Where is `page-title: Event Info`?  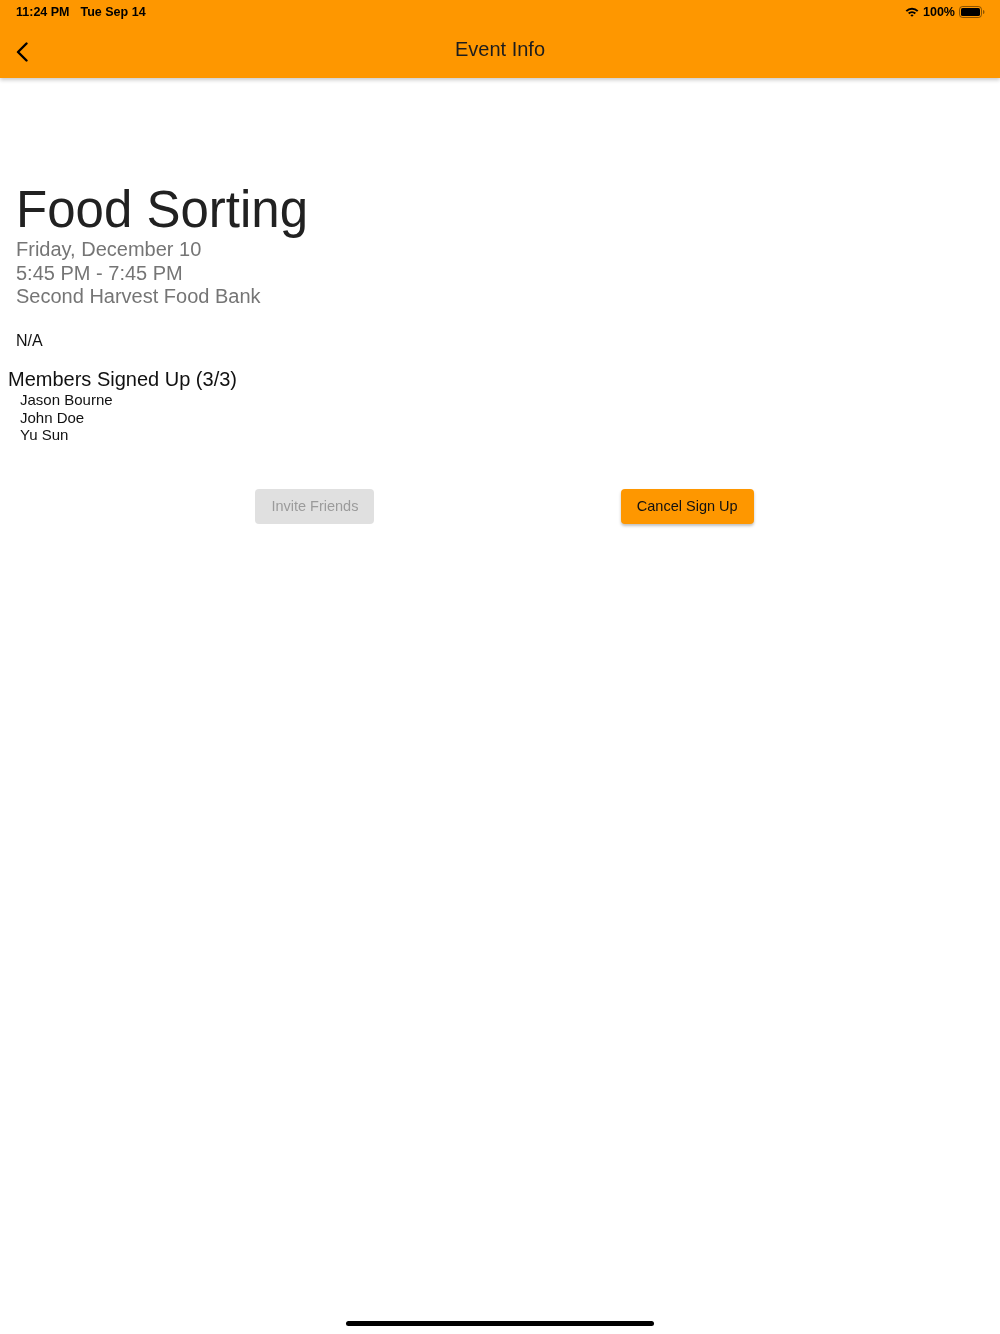
page-title: Event Info is located at coordinates (500, 49).